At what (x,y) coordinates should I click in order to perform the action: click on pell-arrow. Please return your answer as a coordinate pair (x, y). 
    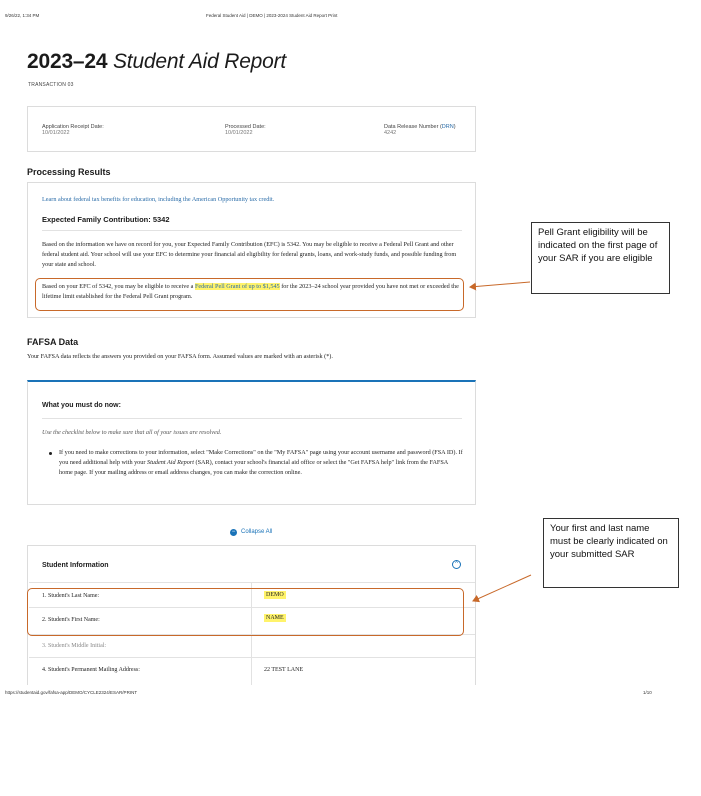
    Looking at the image, I should click on (500, 286).